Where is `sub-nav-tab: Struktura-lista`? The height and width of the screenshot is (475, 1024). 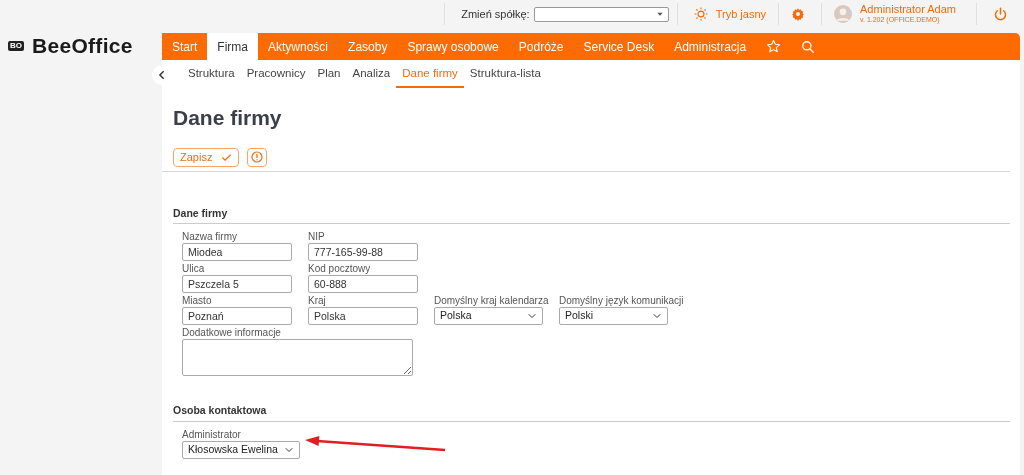 sub-nav-tab: Struktura-lista is located at coordinates (505, 75).